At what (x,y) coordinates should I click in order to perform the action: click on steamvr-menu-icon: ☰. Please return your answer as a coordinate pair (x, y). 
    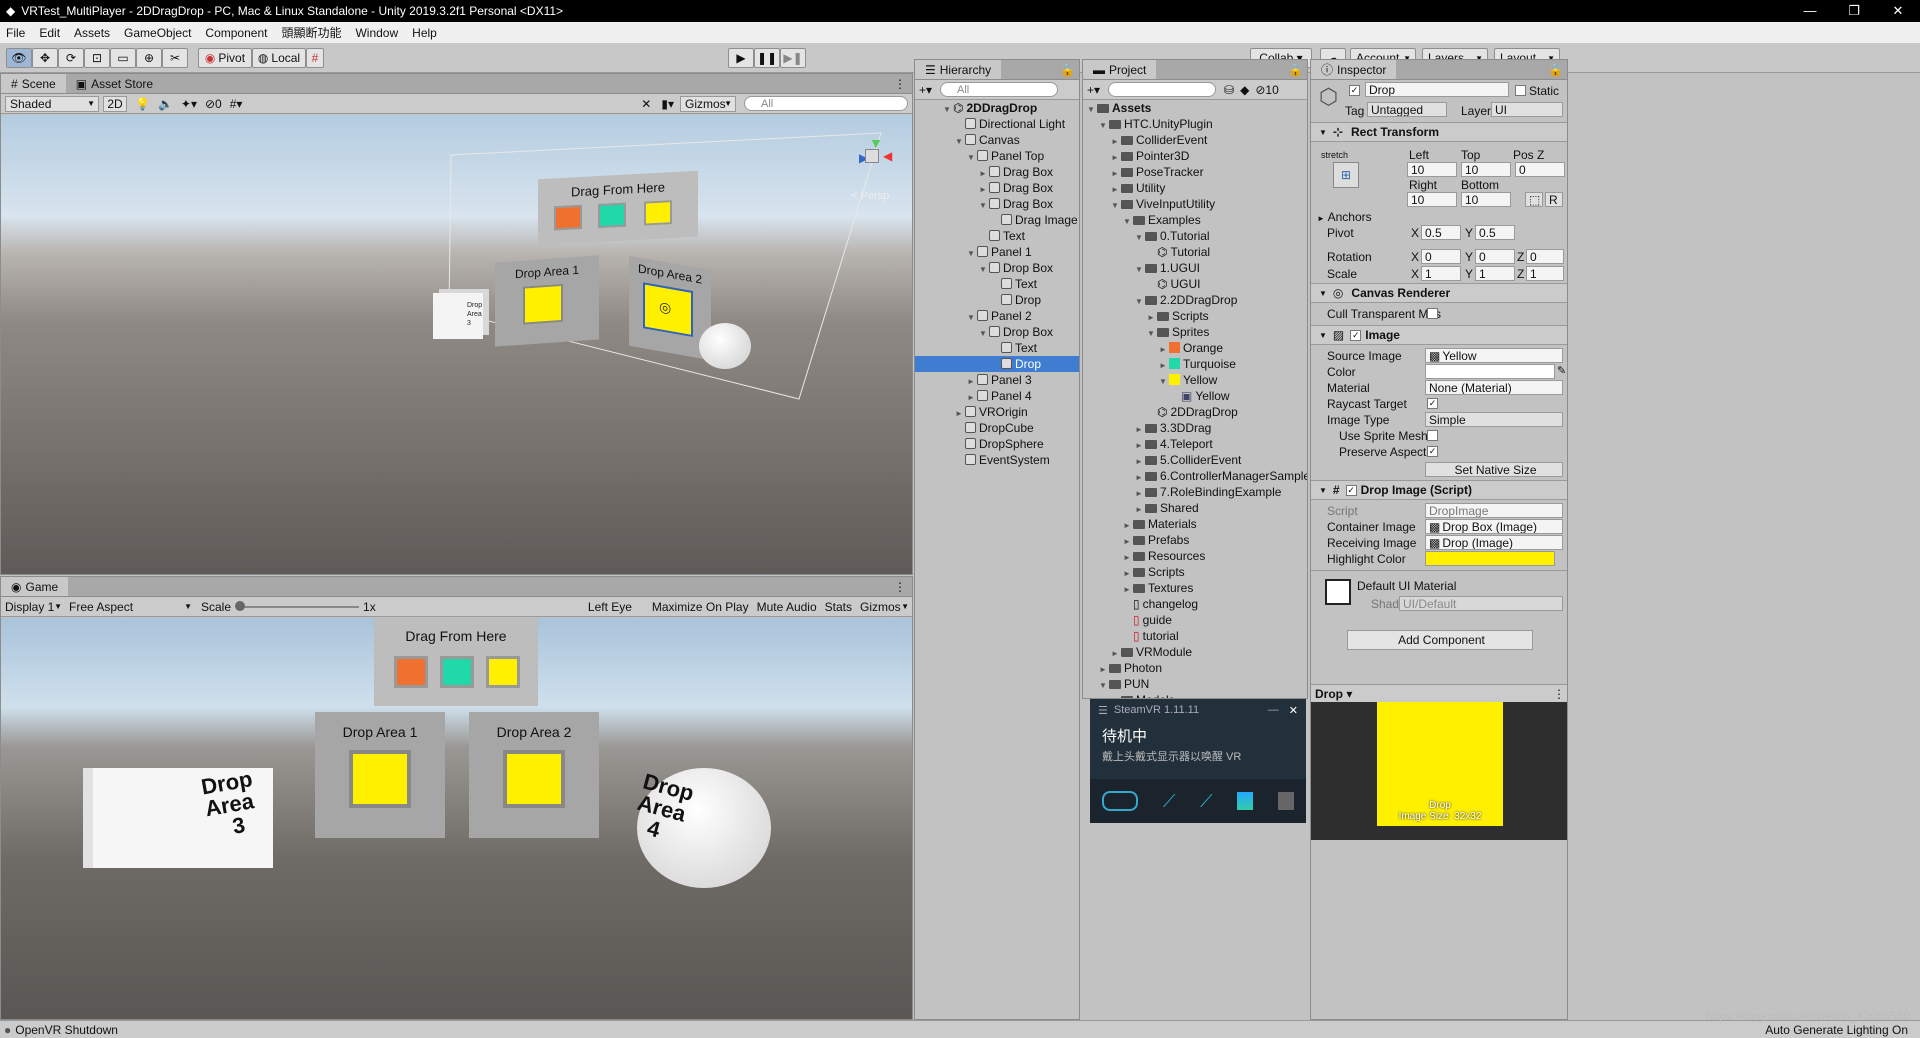
    Looking at the image, I should click on (1103, 710).